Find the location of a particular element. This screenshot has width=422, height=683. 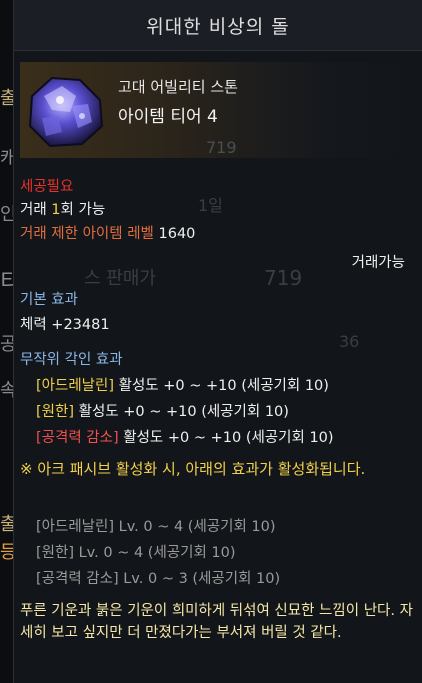

trade-count: 거래 1회 가능 is located at coordinates (63, 210).